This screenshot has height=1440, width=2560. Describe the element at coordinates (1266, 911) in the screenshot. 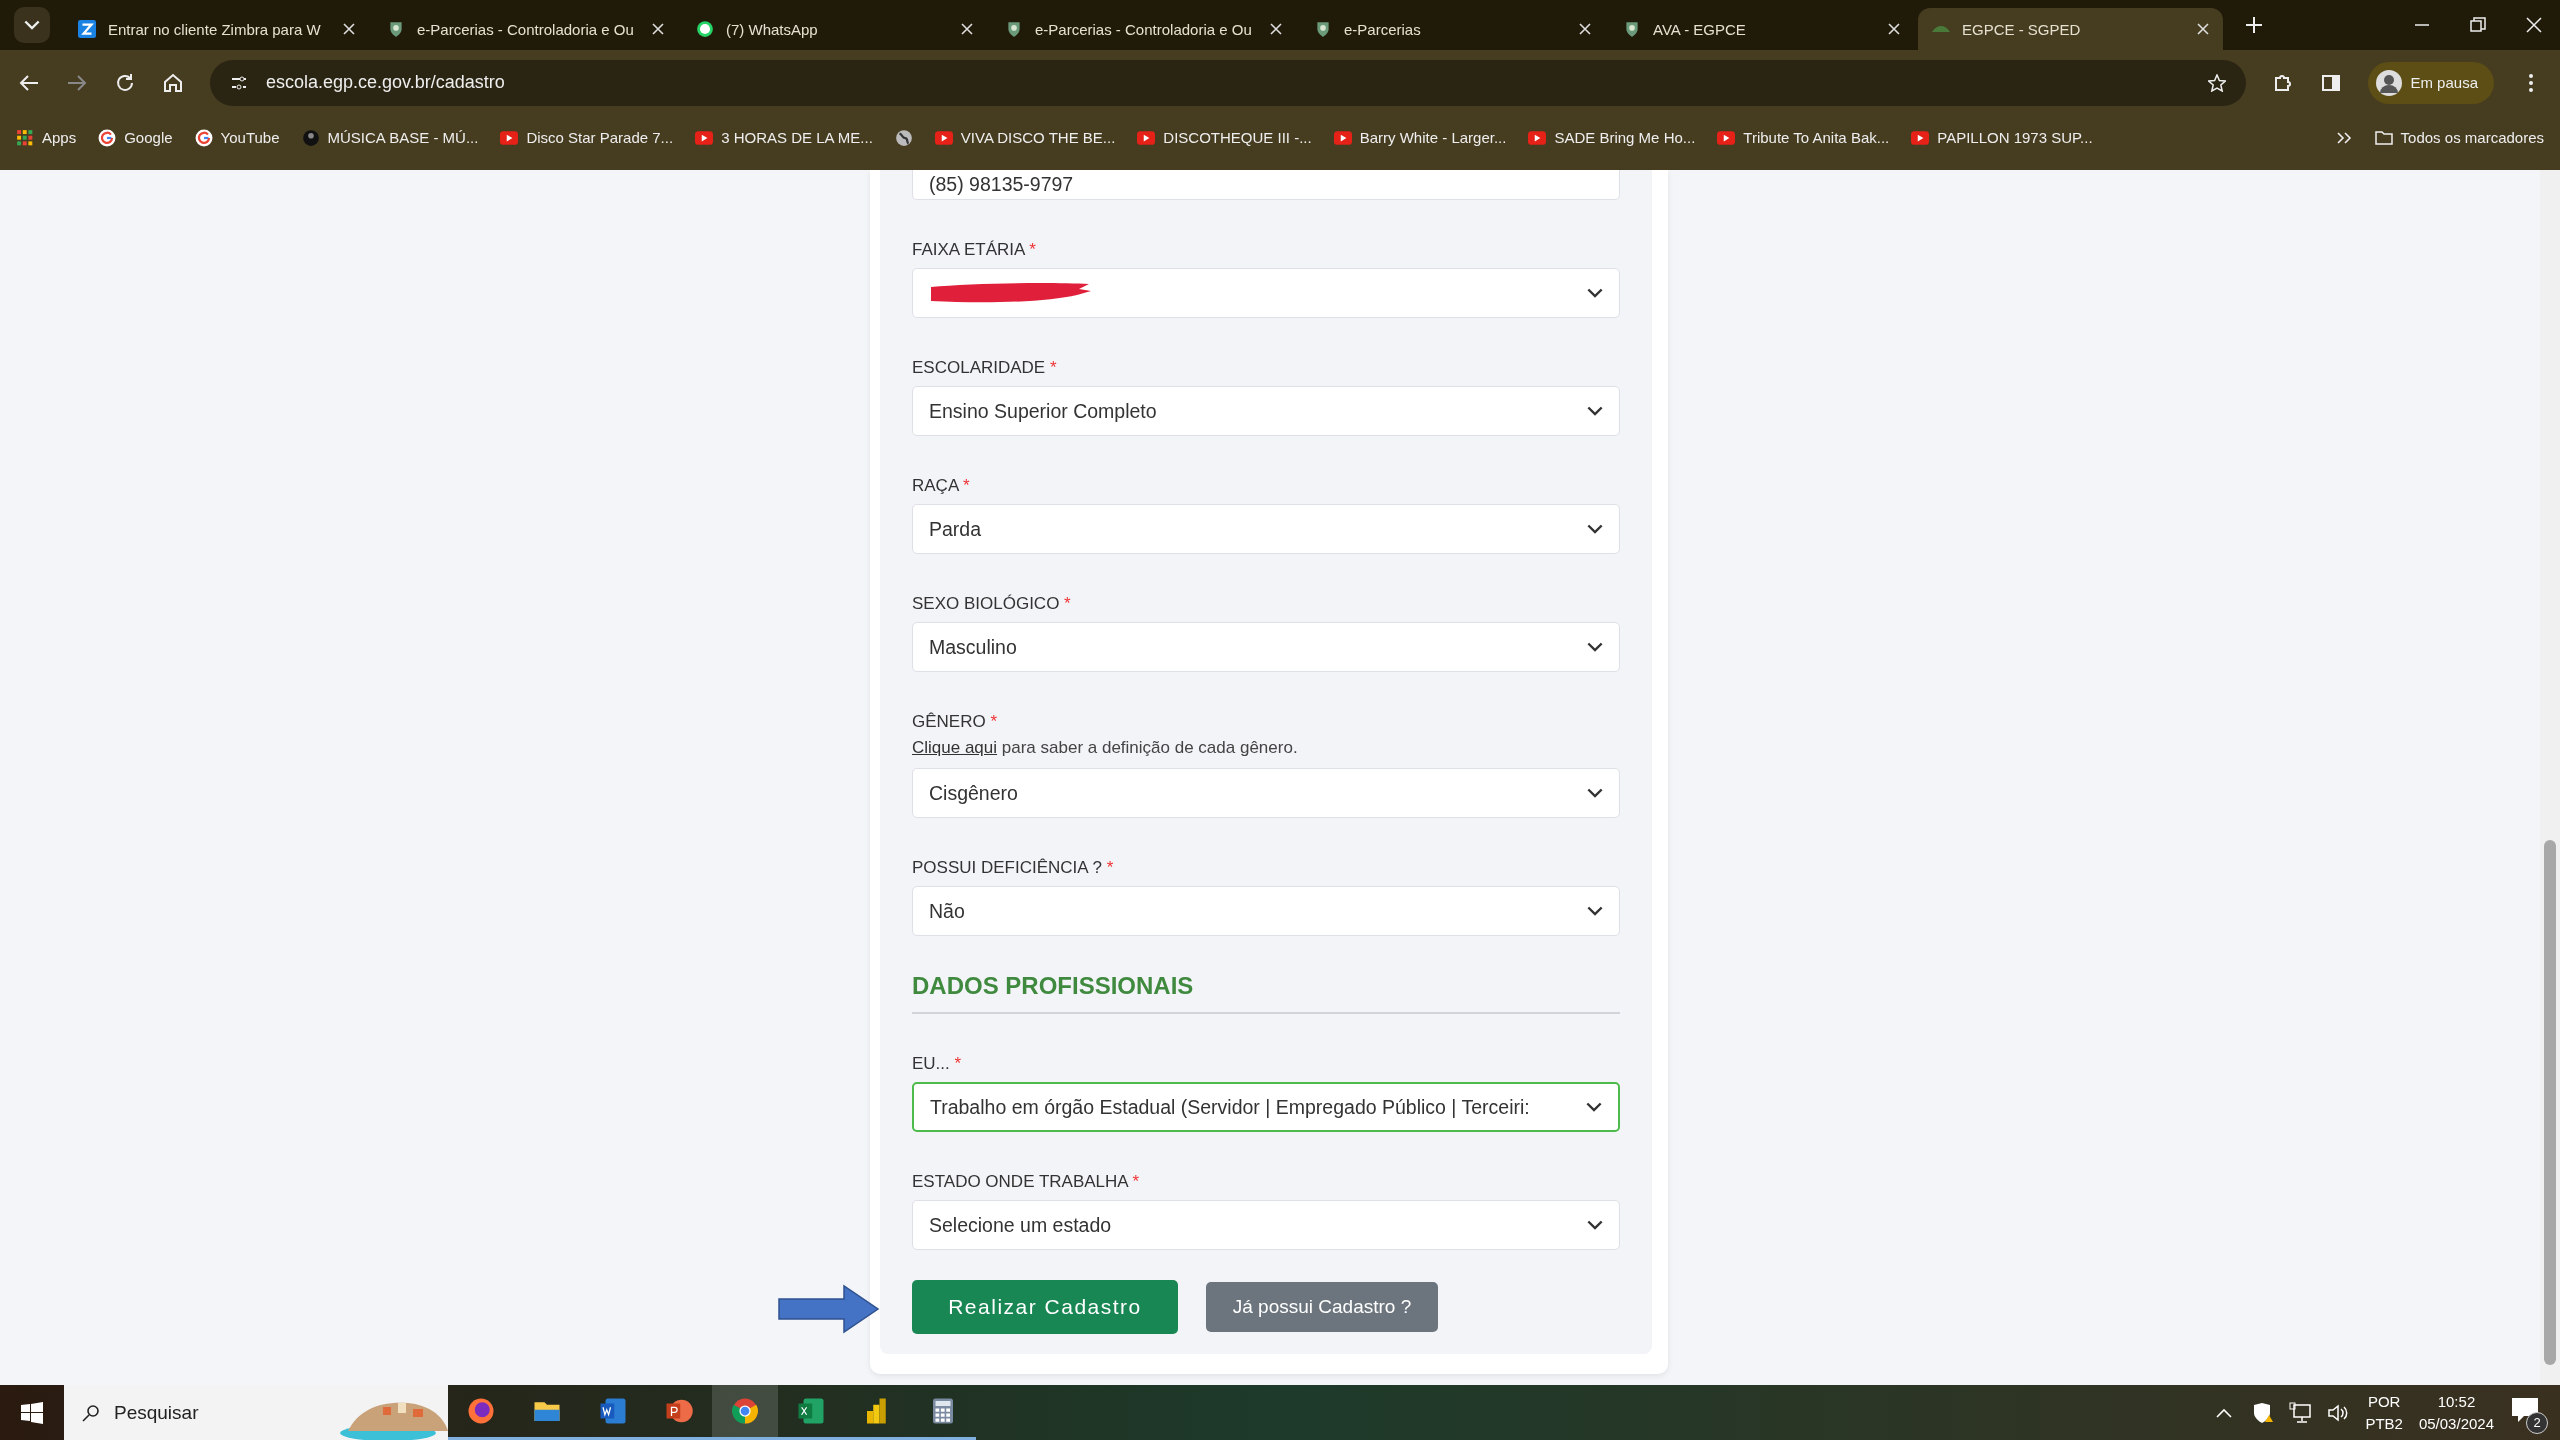

I see `select-field: Não` at that location.